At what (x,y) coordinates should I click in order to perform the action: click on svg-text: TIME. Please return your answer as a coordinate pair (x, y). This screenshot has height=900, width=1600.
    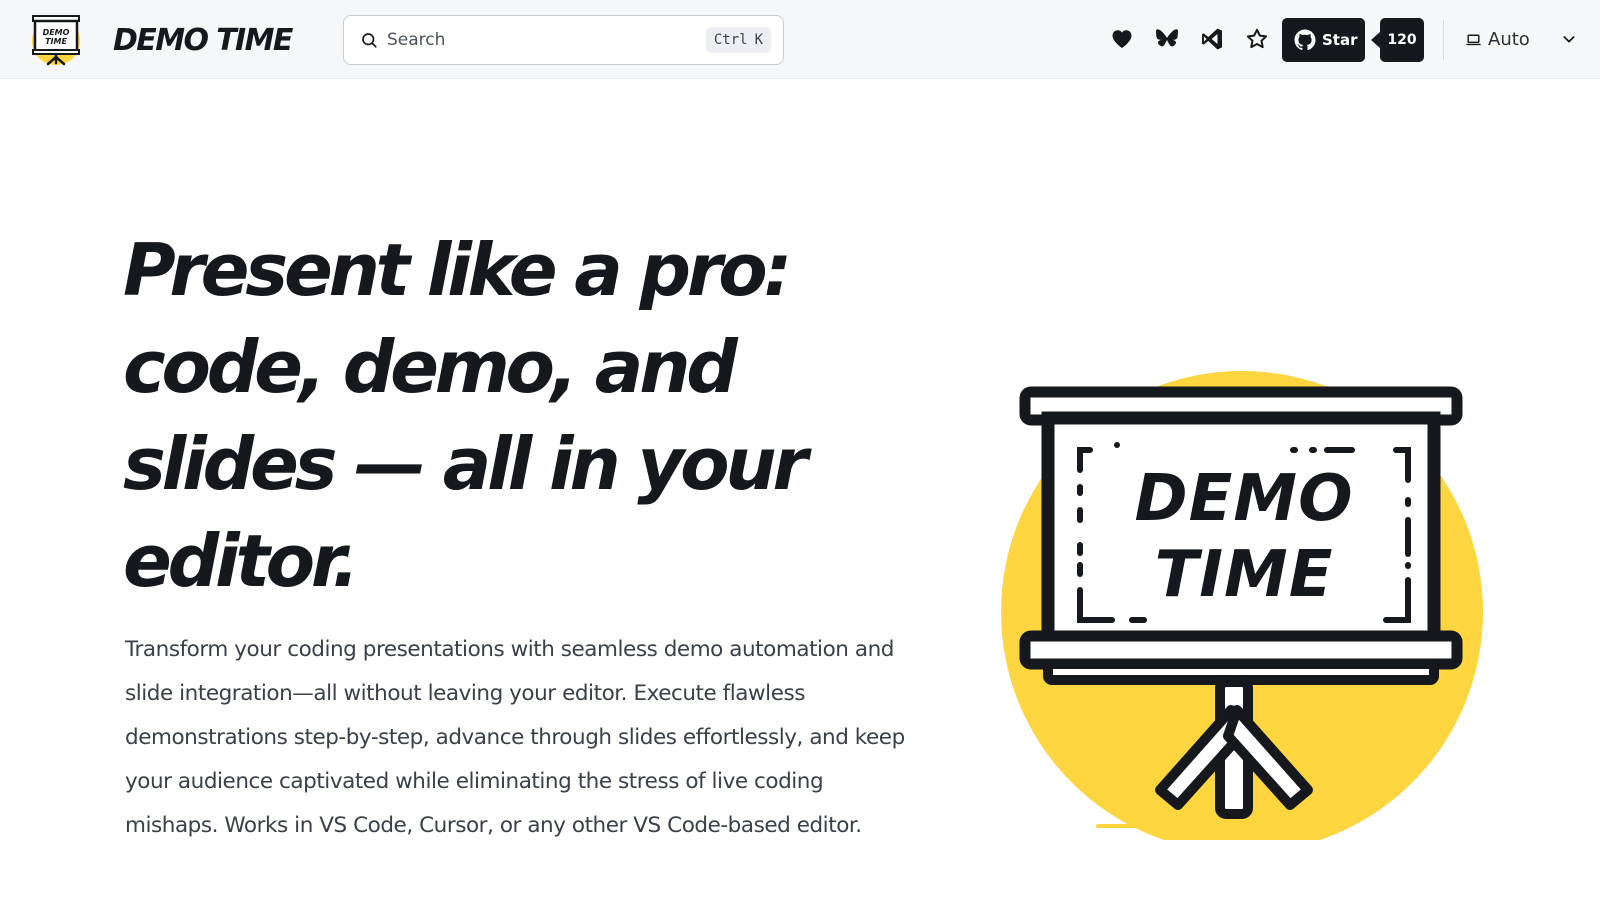
    Looking at the image, I should click on (56, 41).